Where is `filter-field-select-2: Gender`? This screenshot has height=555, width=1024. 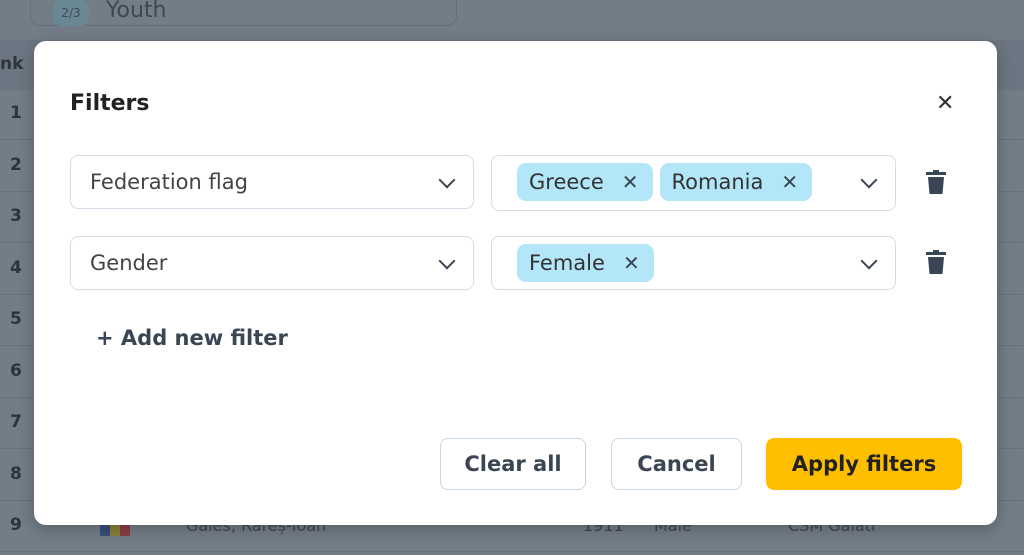 filter-field-select-2: Gender is located at coordinates (272, 263).